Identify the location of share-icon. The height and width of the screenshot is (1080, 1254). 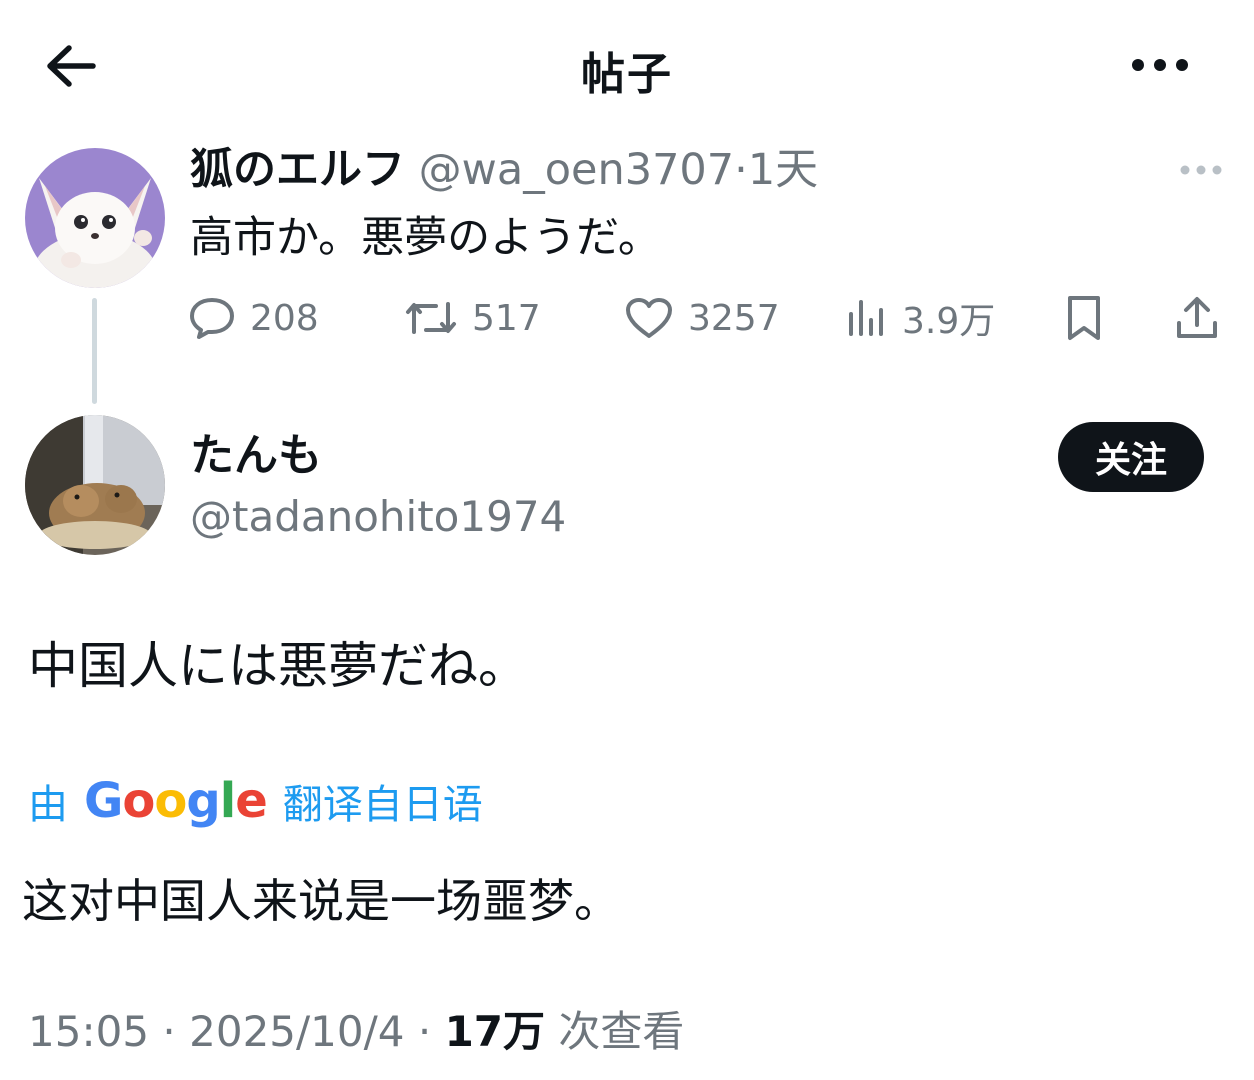
(1197, 317).